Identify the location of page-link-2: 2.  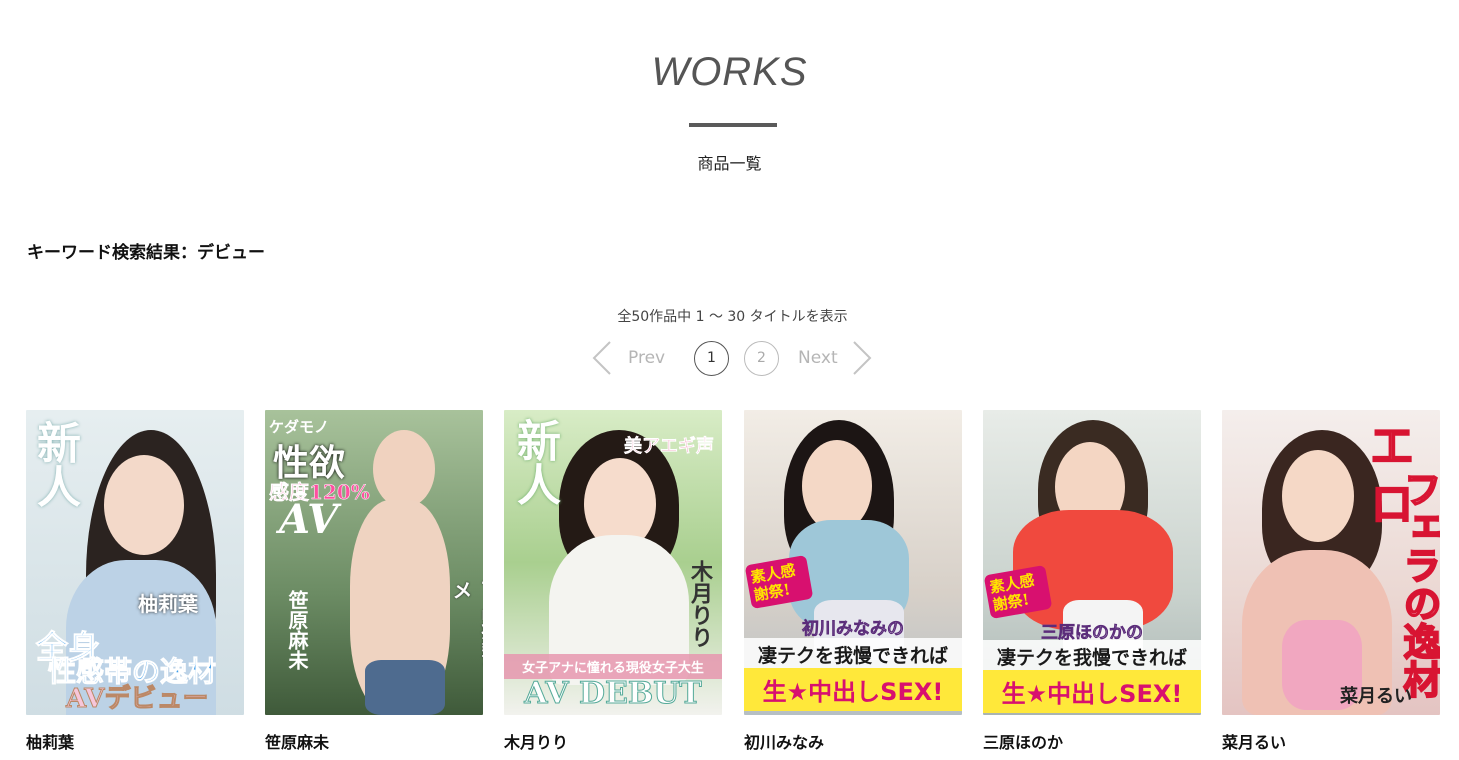
(761, 358).